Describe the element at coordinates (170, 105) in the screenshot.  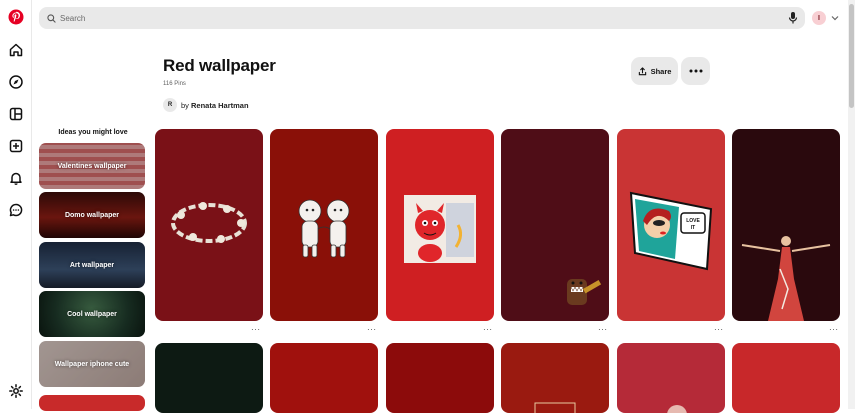
I see `owner-avatar: R` at that location.